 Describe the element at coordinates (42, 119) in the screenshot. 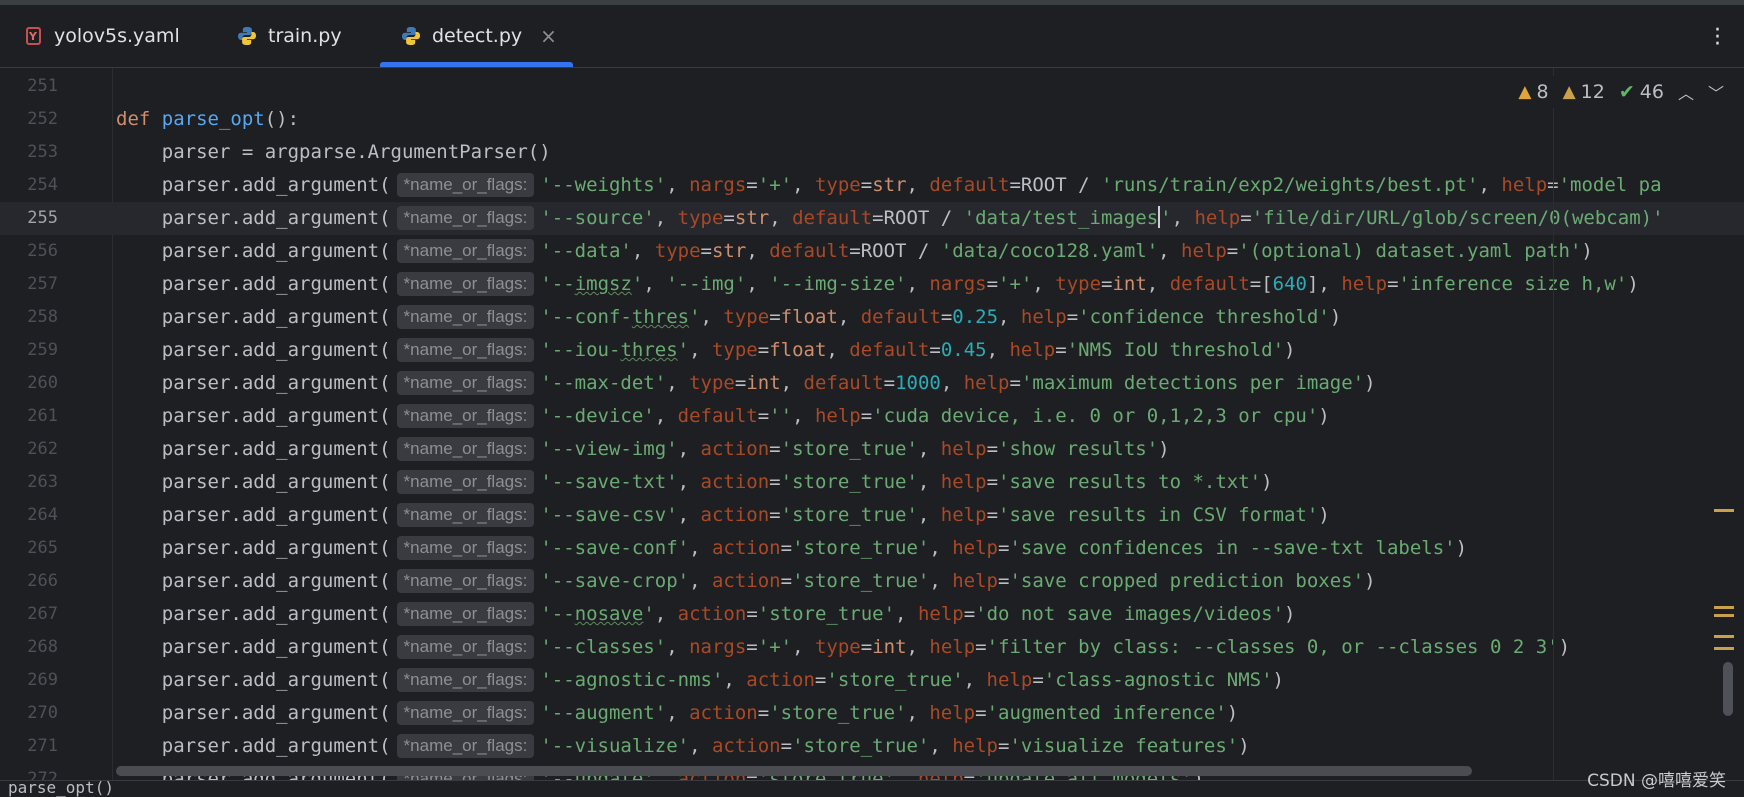

I see `line-number: 252` at that location.